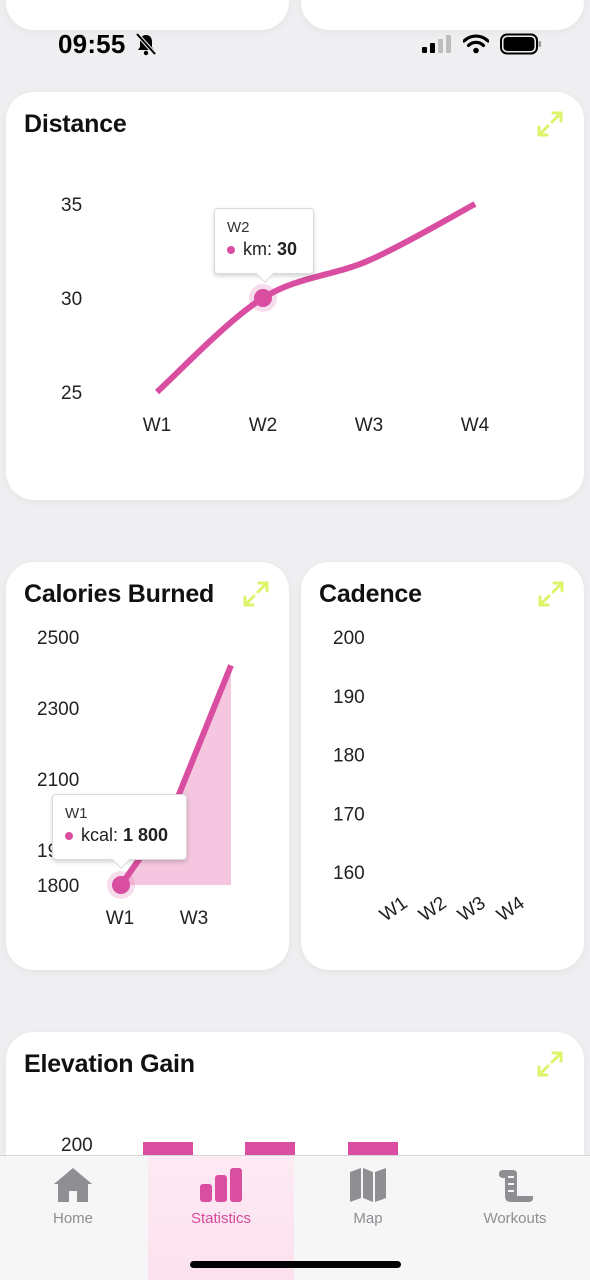 The height and width of the screenshot is (1280, 590). What do you see at coordinates (119, 835) in the screenshot?
I see `tooltip-row: kcal: 1 800` at bounding box center [119, 835].